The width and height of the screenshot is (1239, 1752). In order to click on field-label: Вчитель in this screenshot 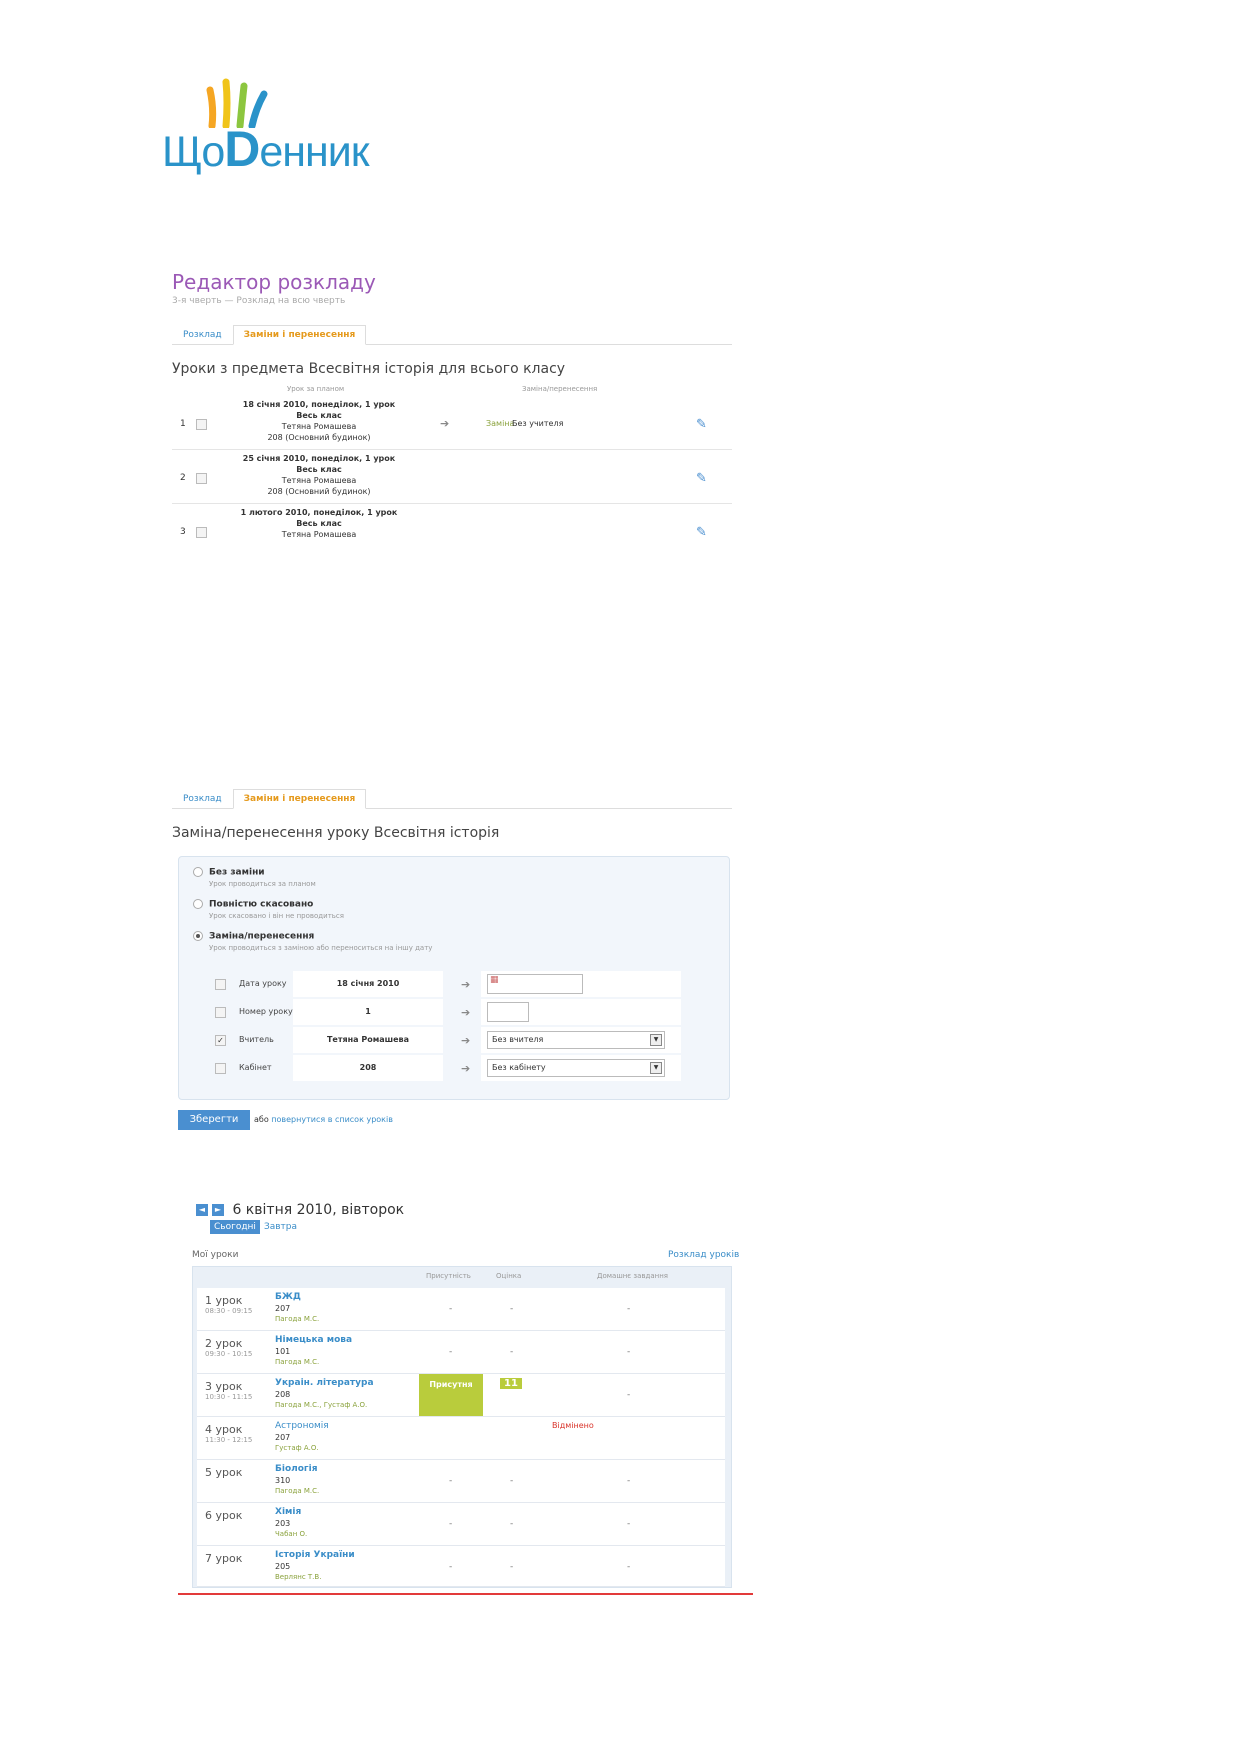, I will do `click(256, 1039)`.